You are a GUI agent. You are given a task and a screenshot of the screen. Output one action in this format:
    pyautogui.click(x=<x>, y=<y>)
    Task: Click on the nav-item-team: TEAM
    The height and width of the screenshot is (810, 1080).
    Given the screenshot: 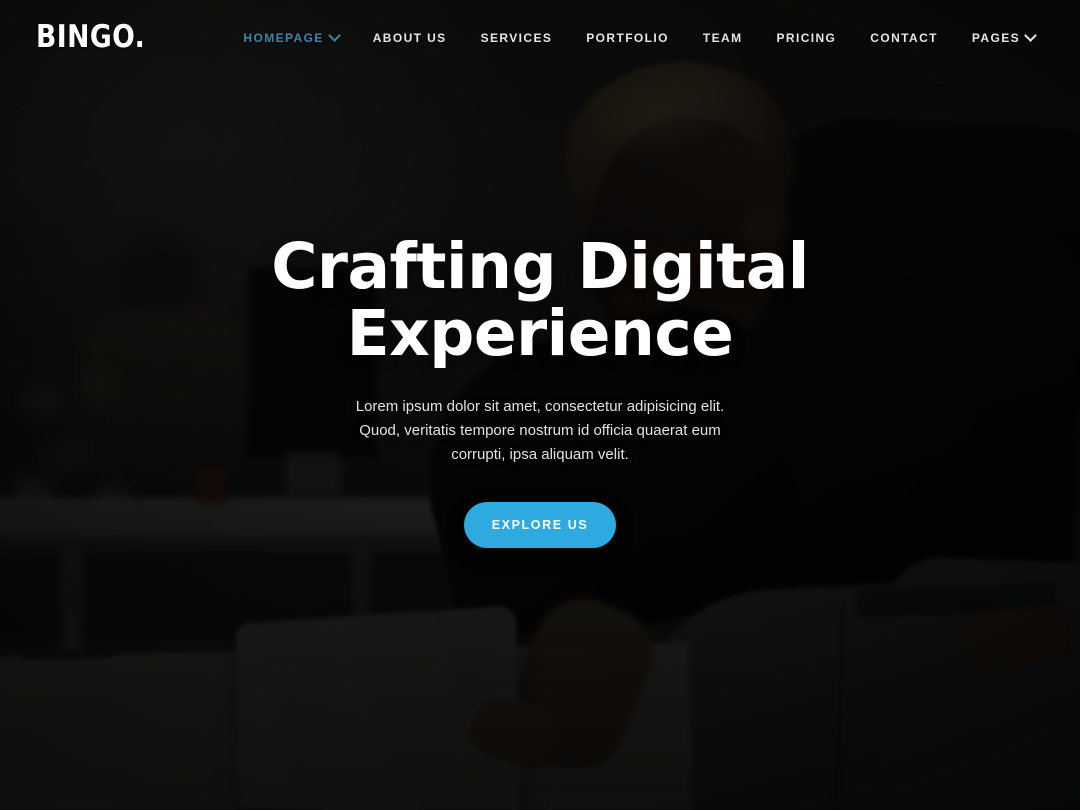 What is the action you would take?
    pyautogui.click(x=723, y=38)
    